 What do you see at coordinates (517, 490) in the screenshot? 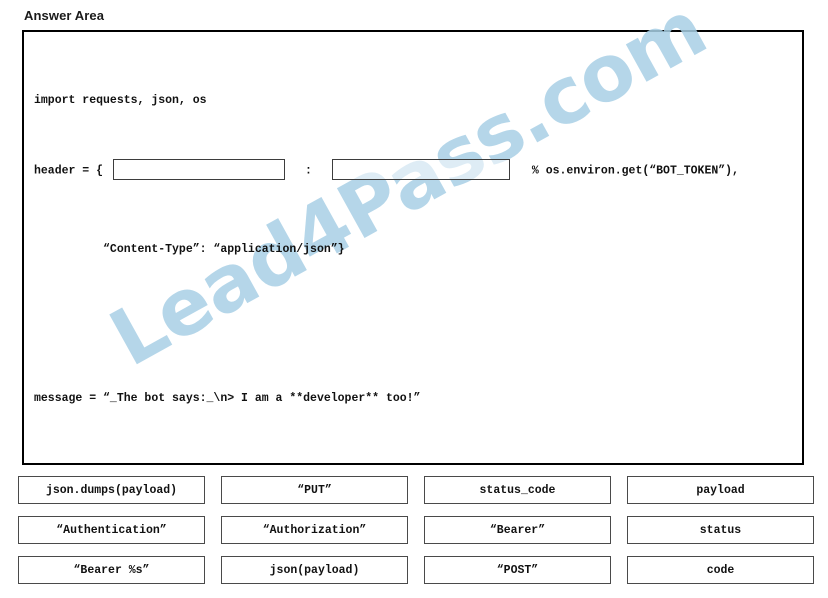
I see `option-tile: status_code` at bounding box center [517, 490].